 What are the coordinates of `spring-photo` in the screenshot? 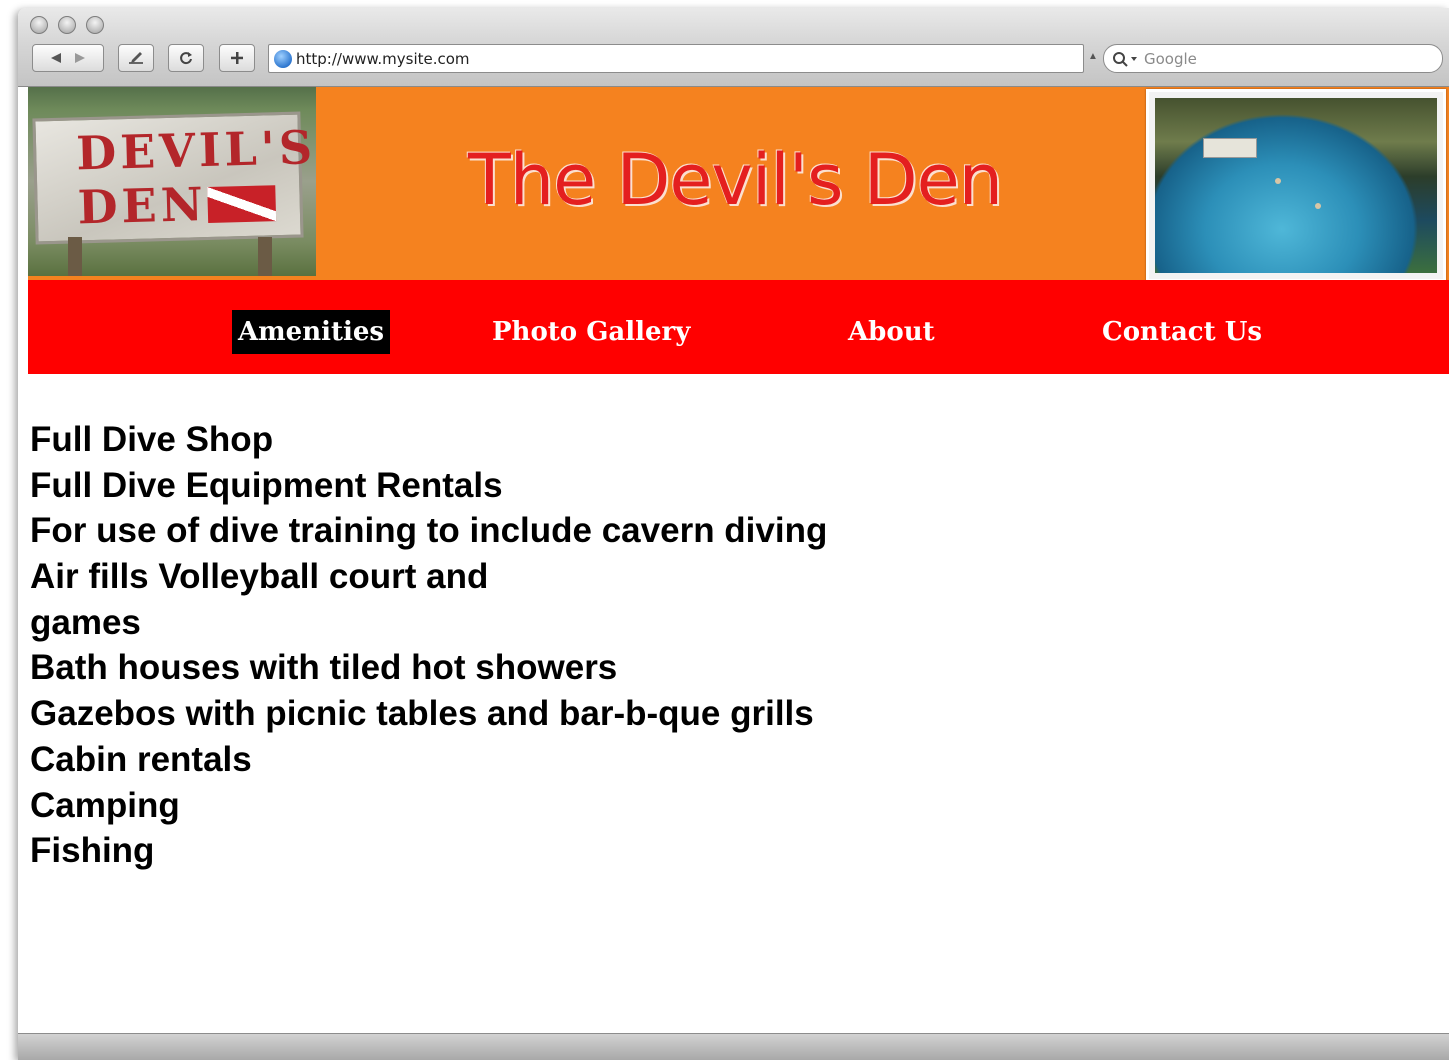 It's located at (1296, 185).